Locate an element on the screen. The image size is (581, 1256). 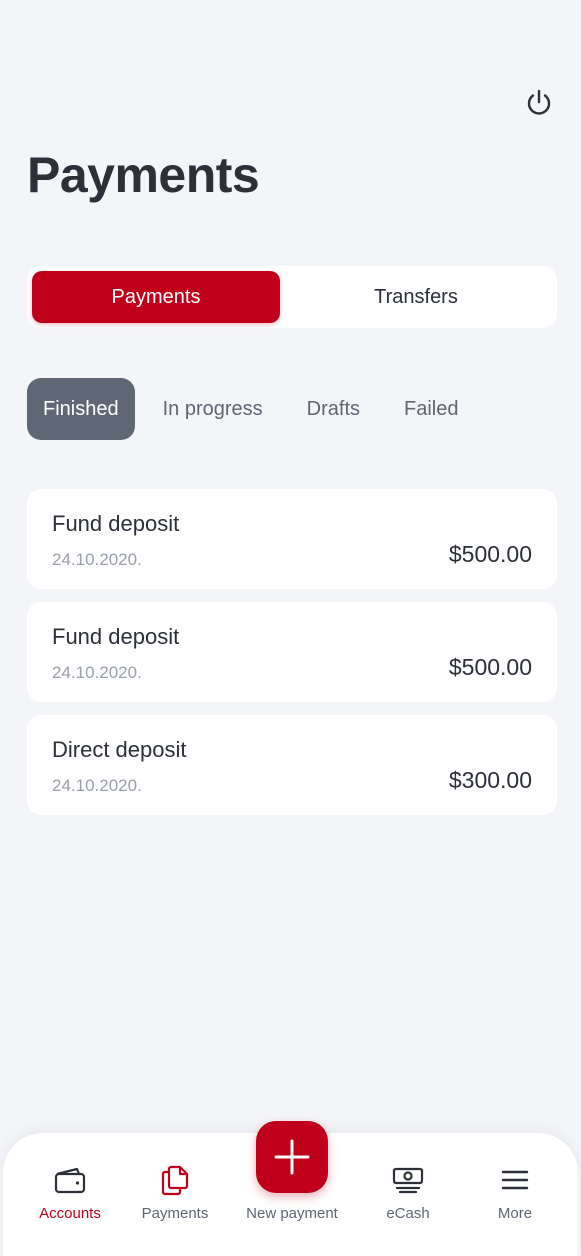
segment-transfers: Transfers is located at coordinates (416, 297).